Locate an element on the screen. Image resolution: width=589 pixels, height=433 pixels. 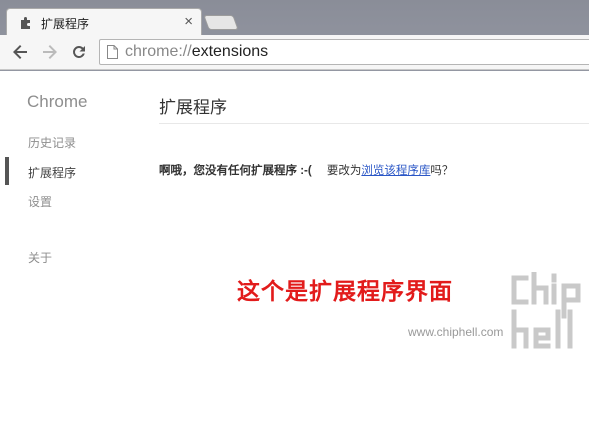
gallery-link: 浏览该程序库 is located at coordinates (395, 171).